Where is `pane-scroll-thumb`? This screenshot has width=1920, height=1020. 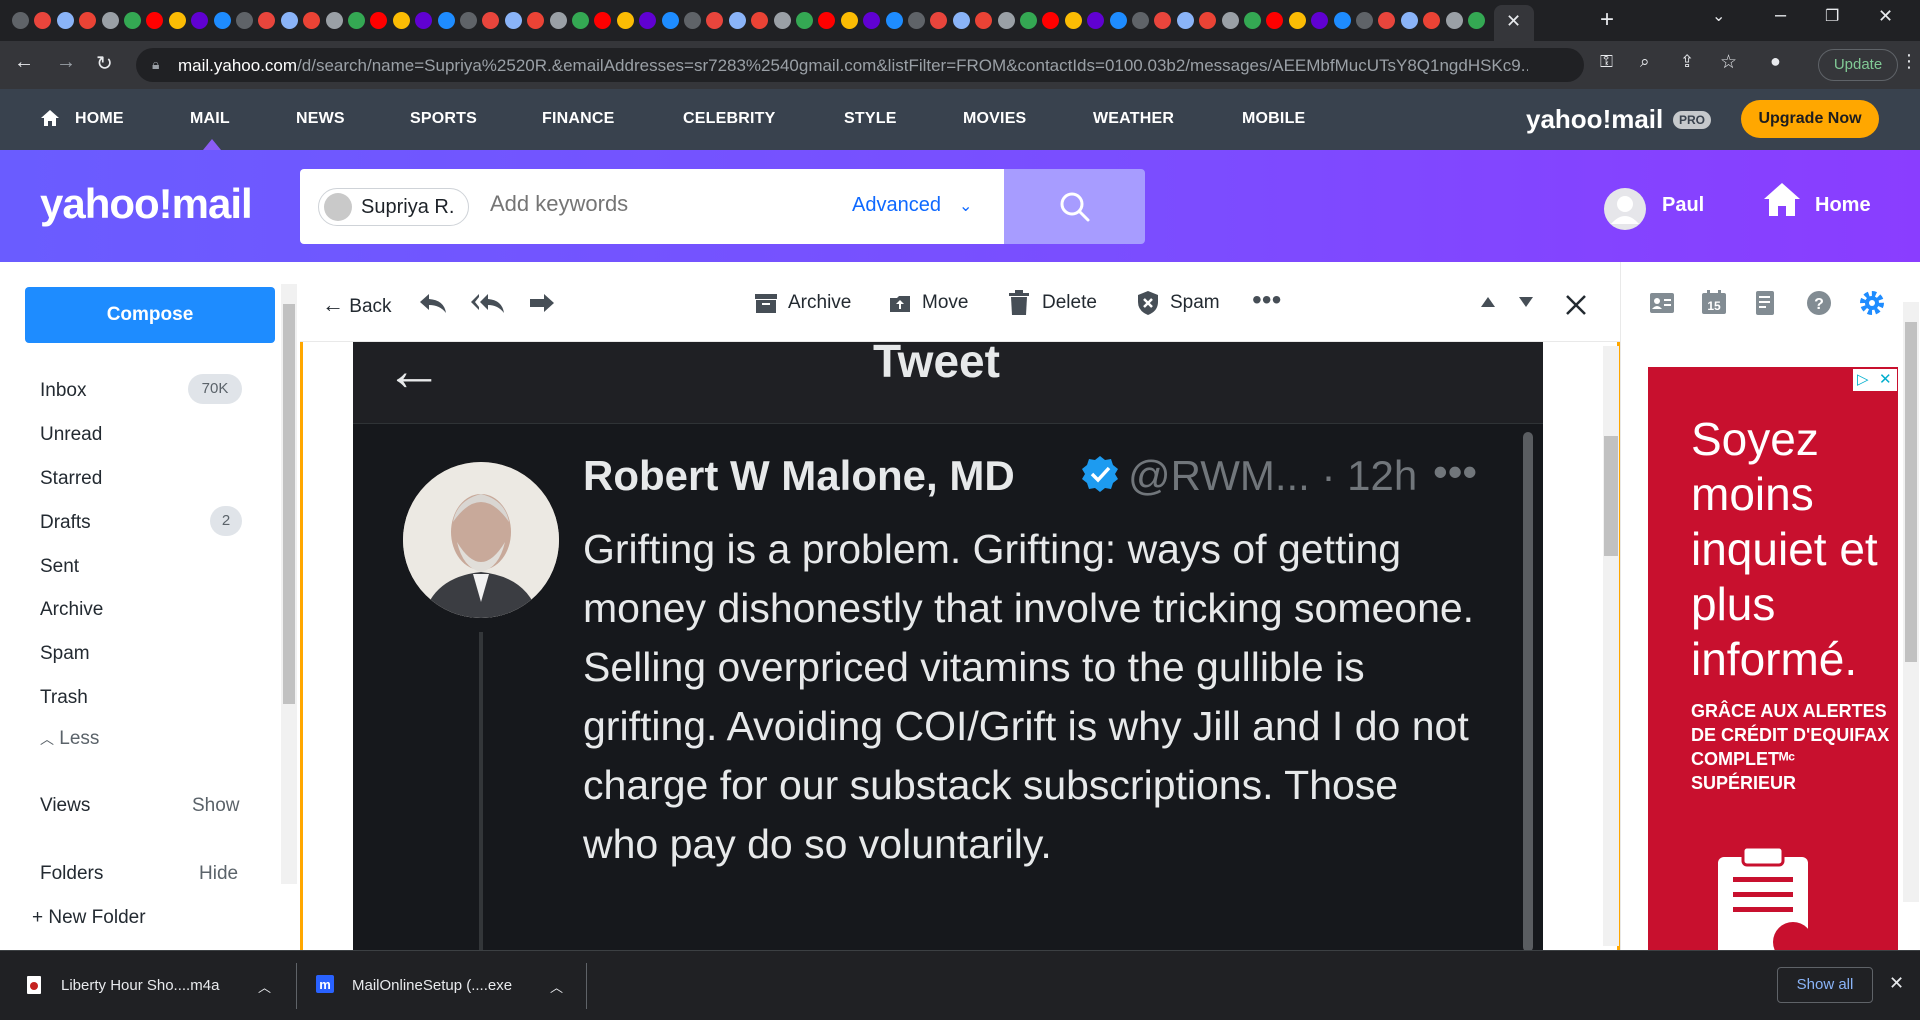 pane-scroll-thumb is located at coordinates (1611, 496).